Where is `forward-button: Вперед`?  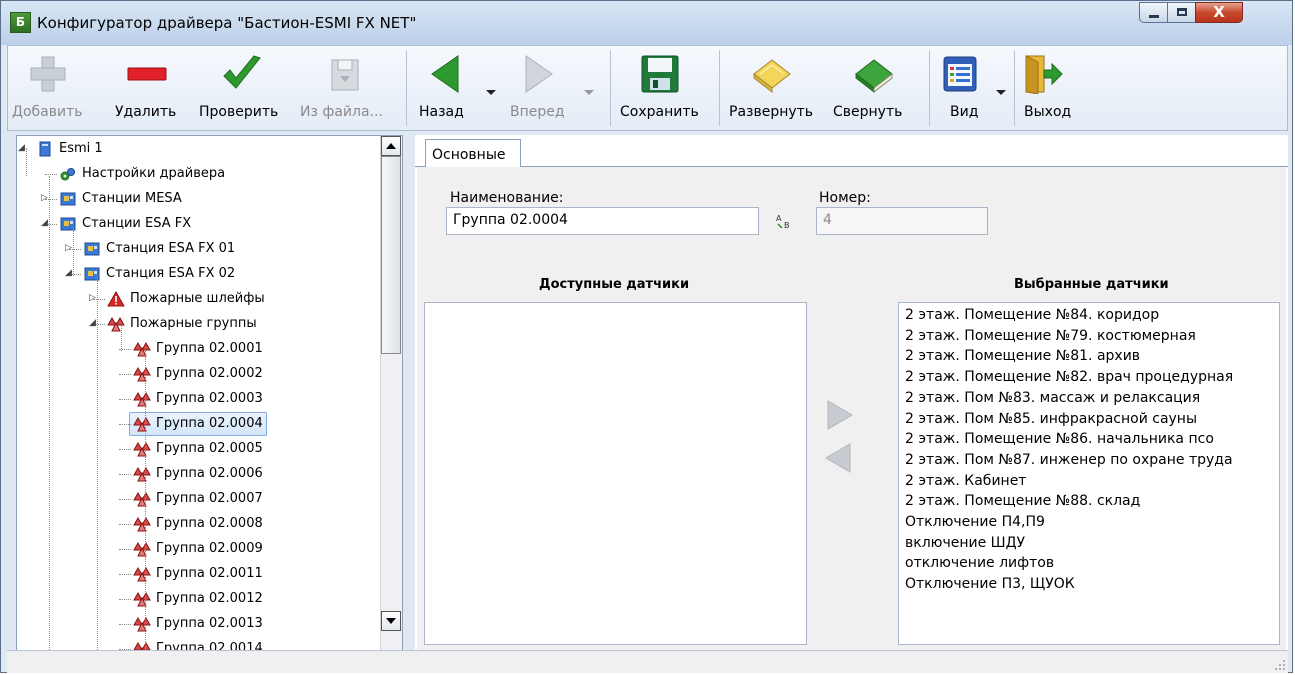
forward-button: Вперед is located at coordinates (554, 88).